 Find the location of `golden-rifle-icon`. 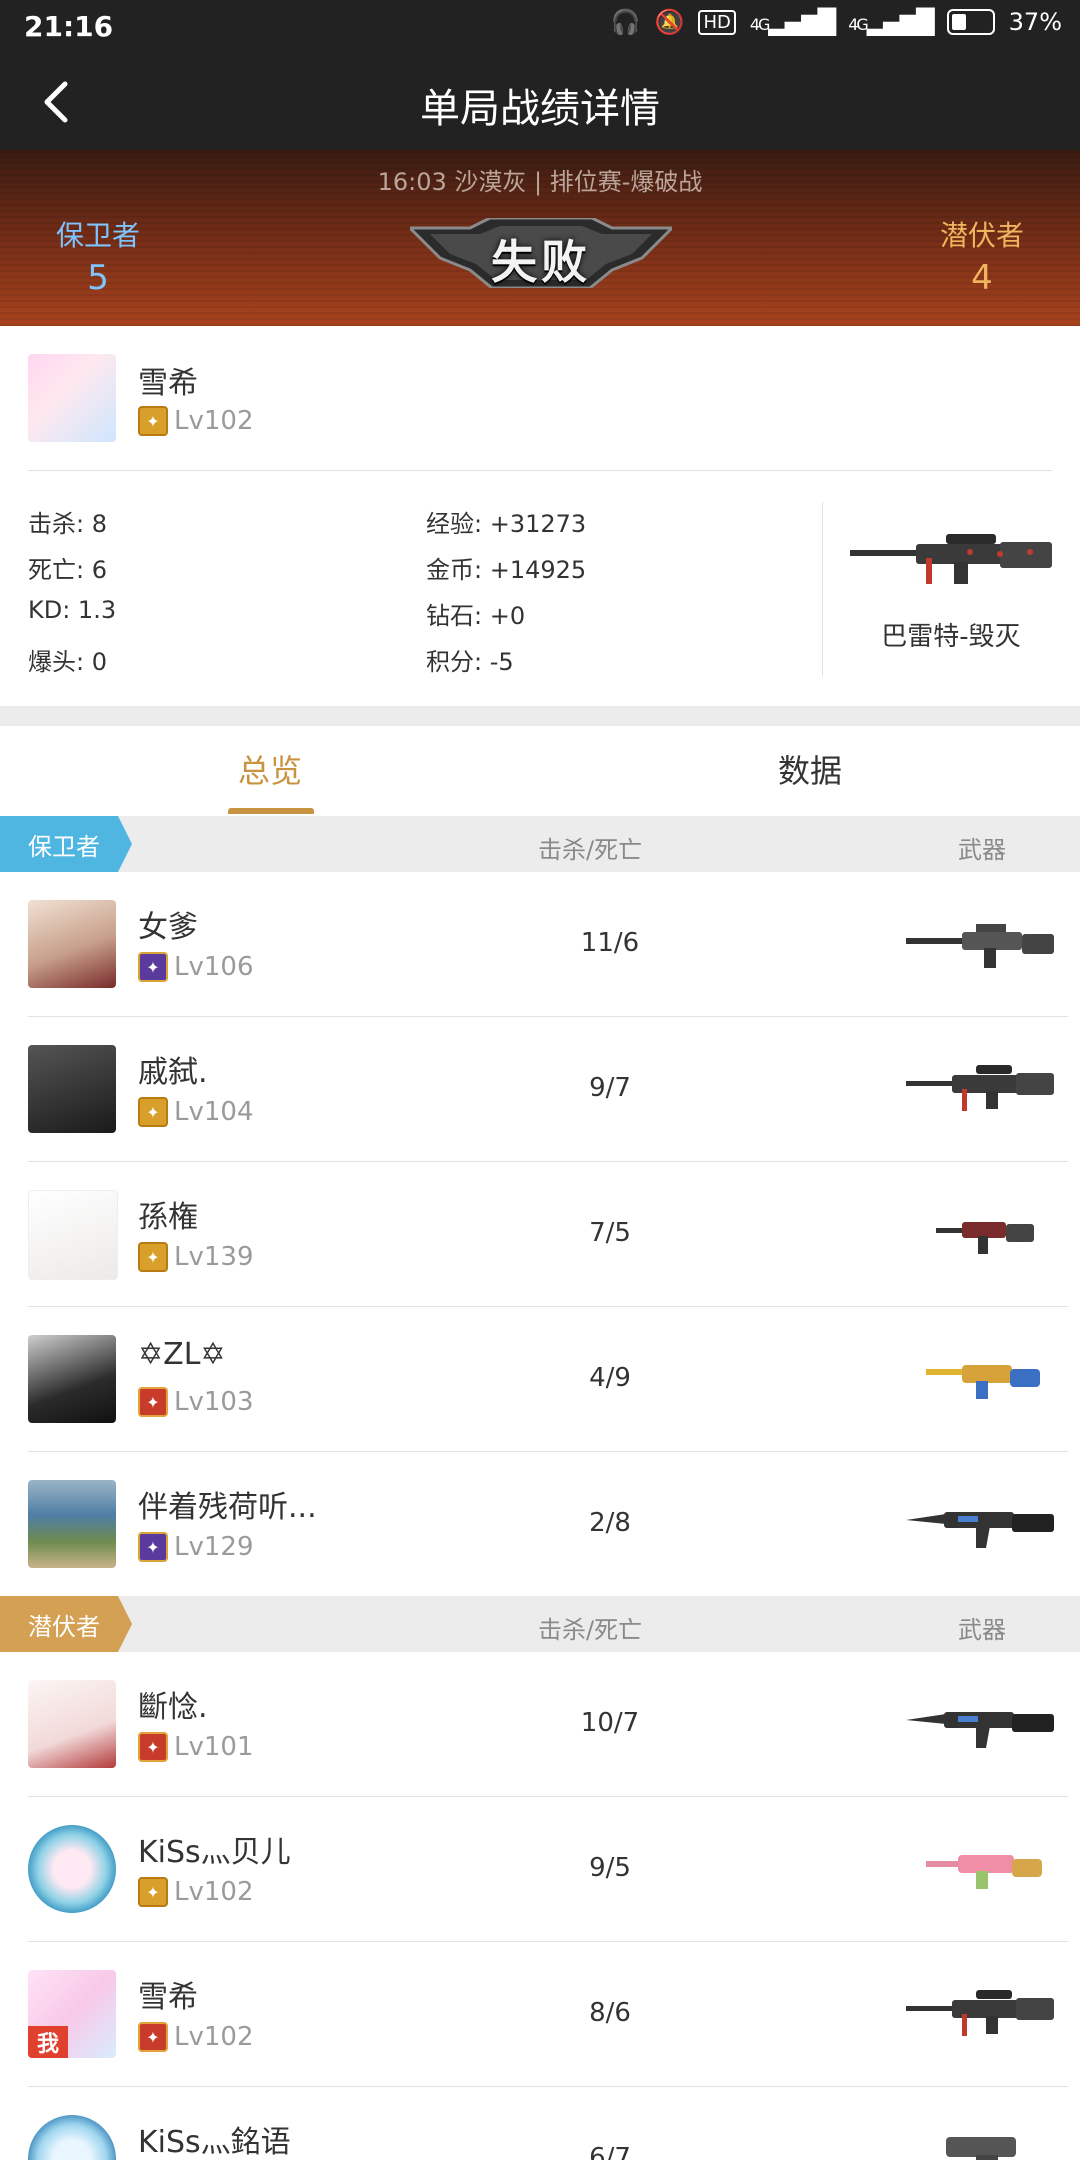

golden-rifle-icon is located at coordinates (983, 1382).